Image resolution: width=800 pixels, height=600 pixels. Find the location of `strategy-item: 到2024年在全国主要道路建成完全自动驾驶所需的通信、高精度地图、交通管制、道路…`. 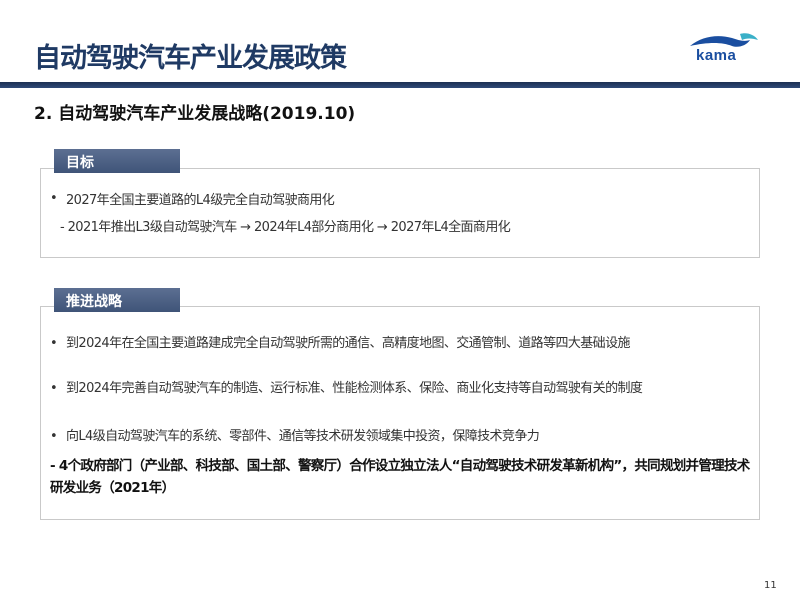

strategy-item: 到2024年在全国主要道路建成完全自动驾驶所需的通信、高精度地图、交通管制、道路… is located at coordinates (348, 343).